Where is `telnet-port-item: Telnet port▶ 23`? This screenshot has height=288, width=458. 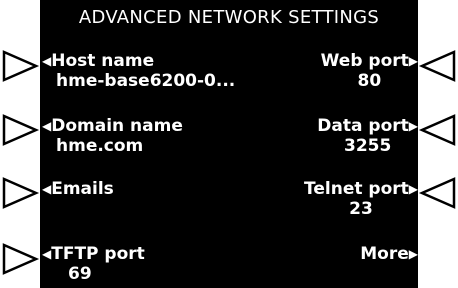
telnet-port-item: Telnet port▶ 23 is located at coordinates (361, 199).